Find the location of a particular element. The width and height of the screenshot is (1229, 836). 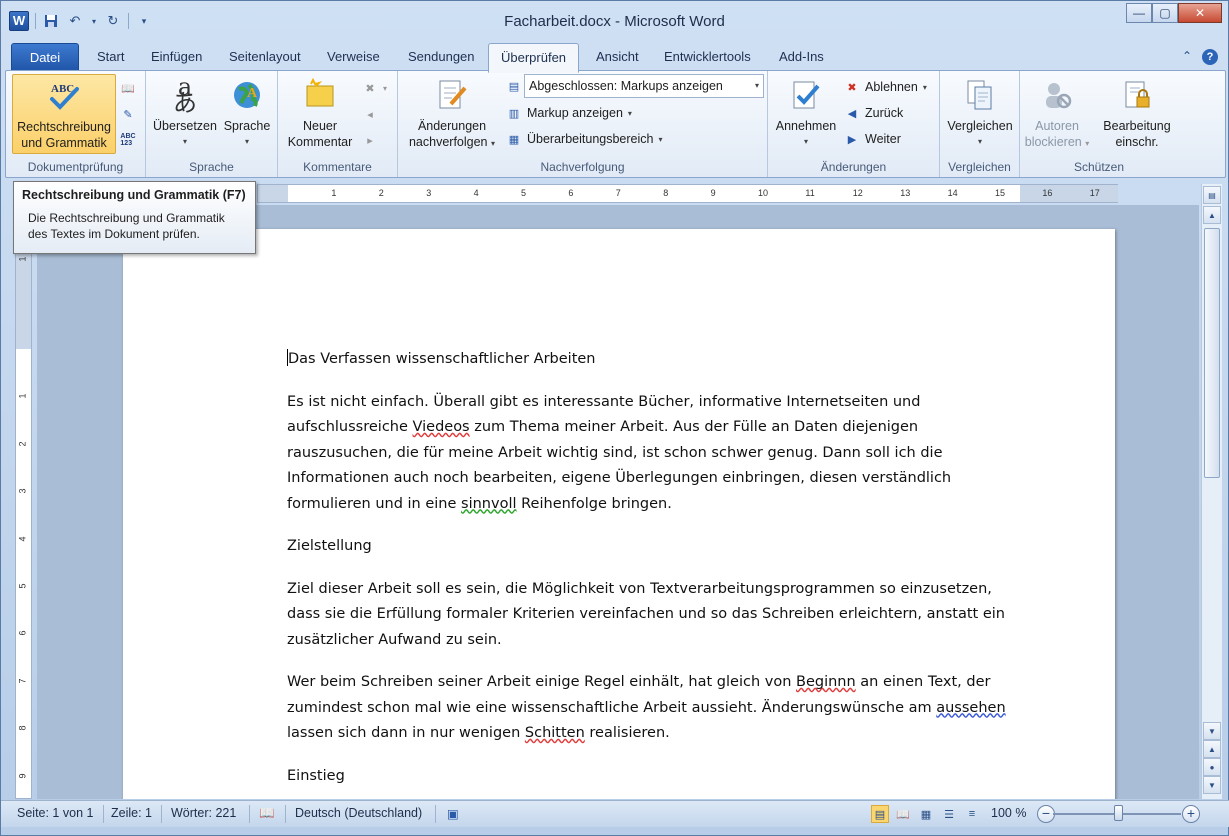

status-words: Wörter: 221 is located at coordinates (203, 813).